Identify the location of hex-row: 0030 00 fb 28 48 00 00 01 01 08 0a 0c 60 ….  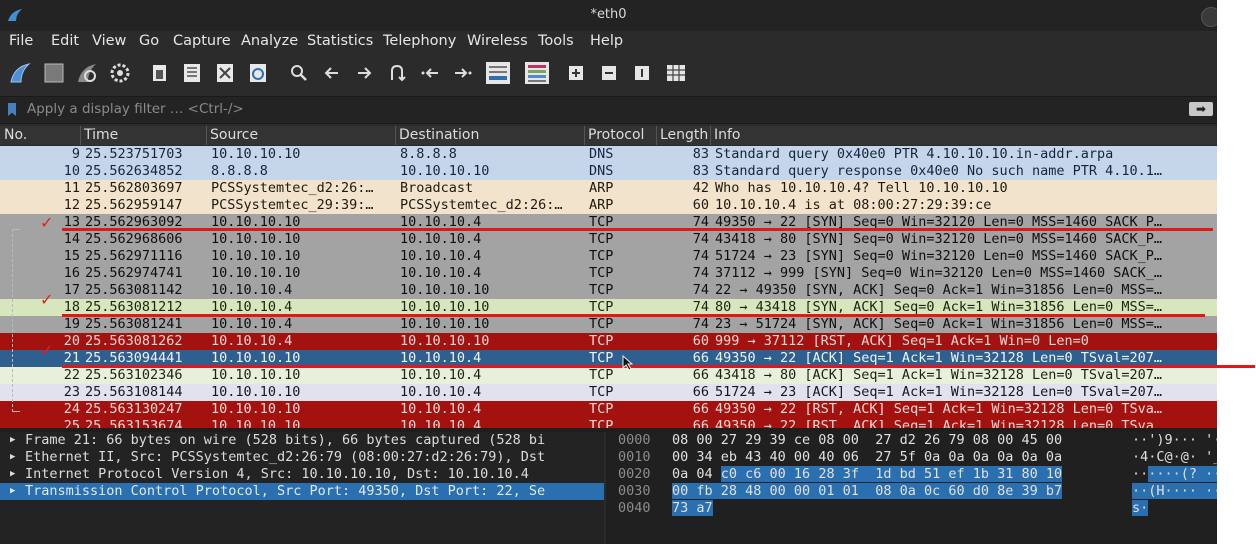
(911, 491).